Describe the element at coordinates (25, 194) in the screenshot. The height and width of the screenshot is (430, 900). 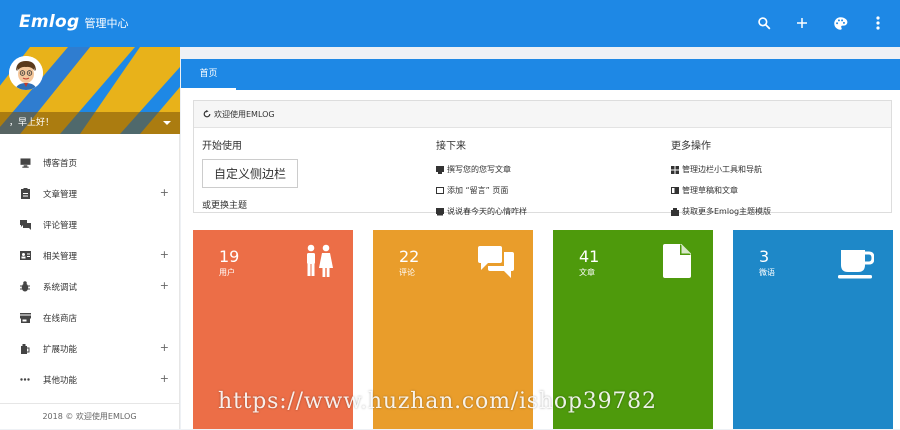
I see `clipboard-icon` at that location.